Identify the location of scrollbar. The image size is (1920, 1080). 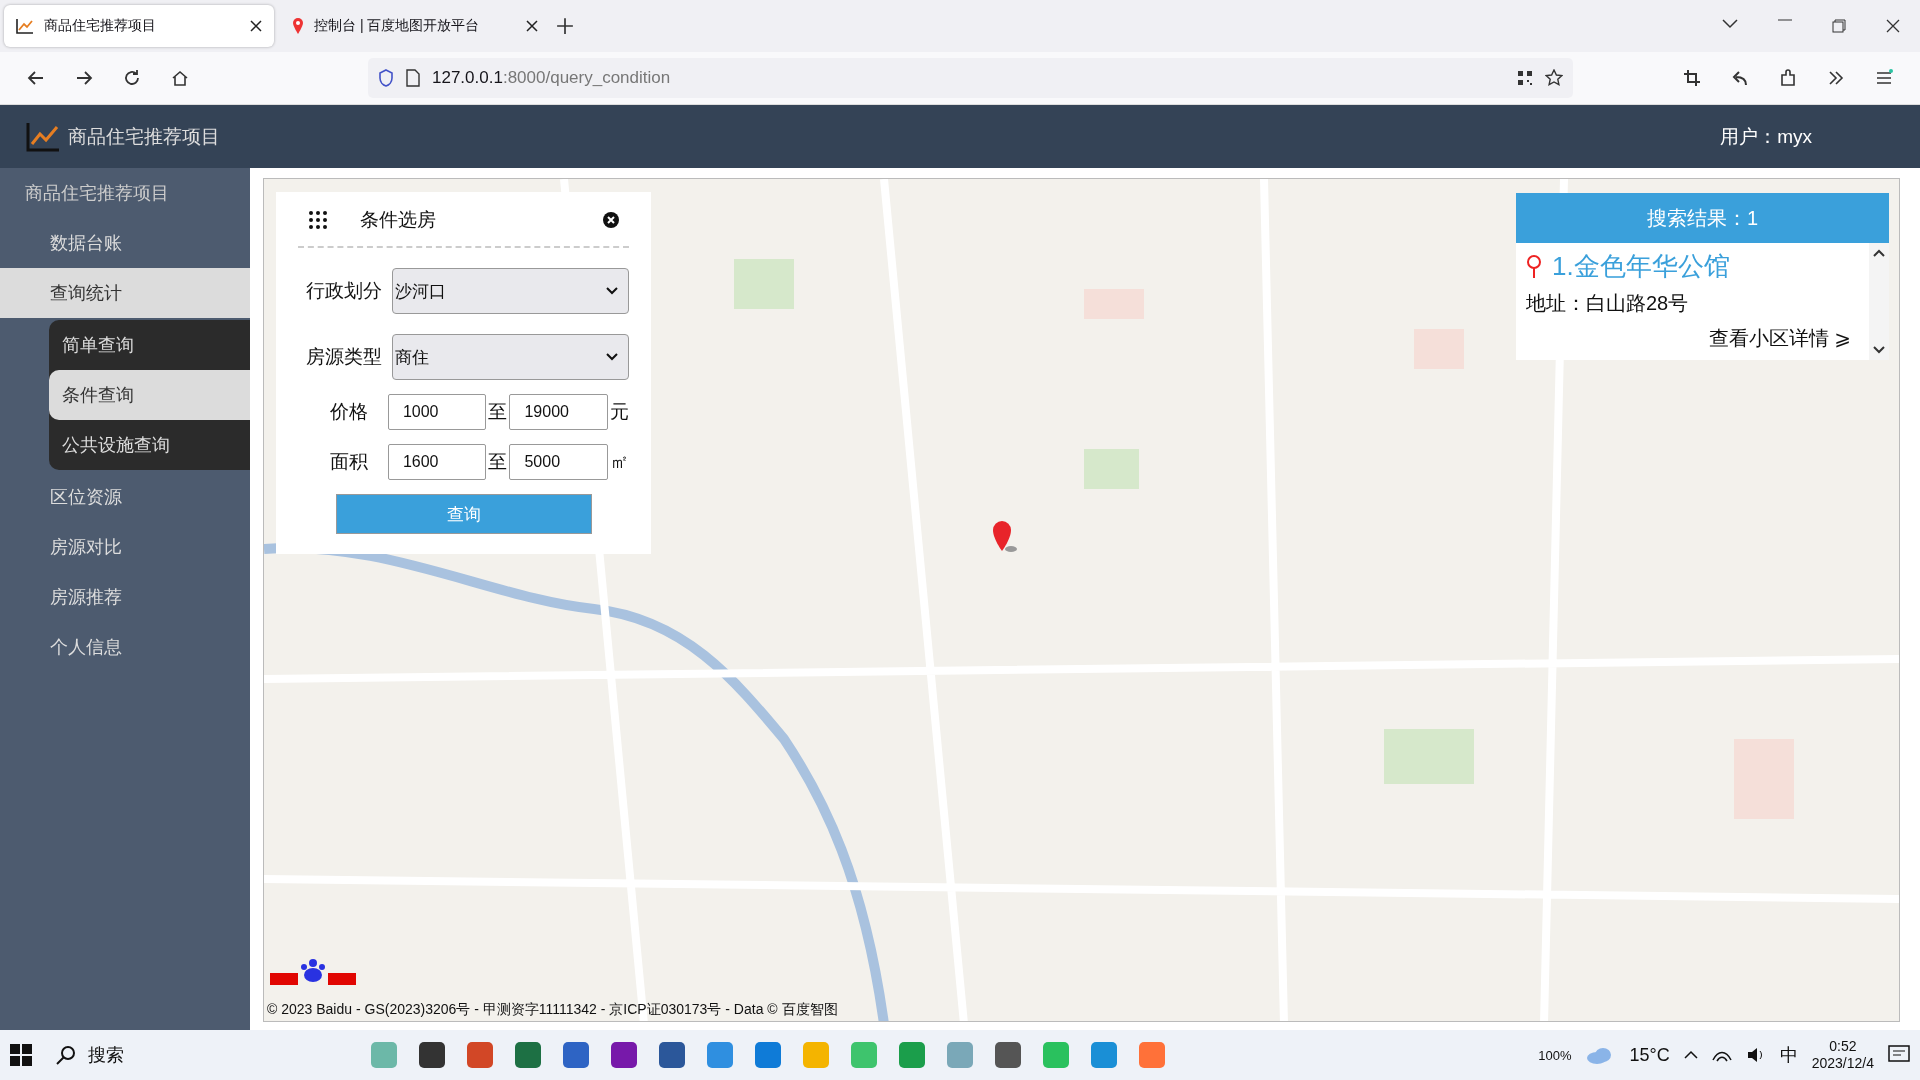
(1879, 301).